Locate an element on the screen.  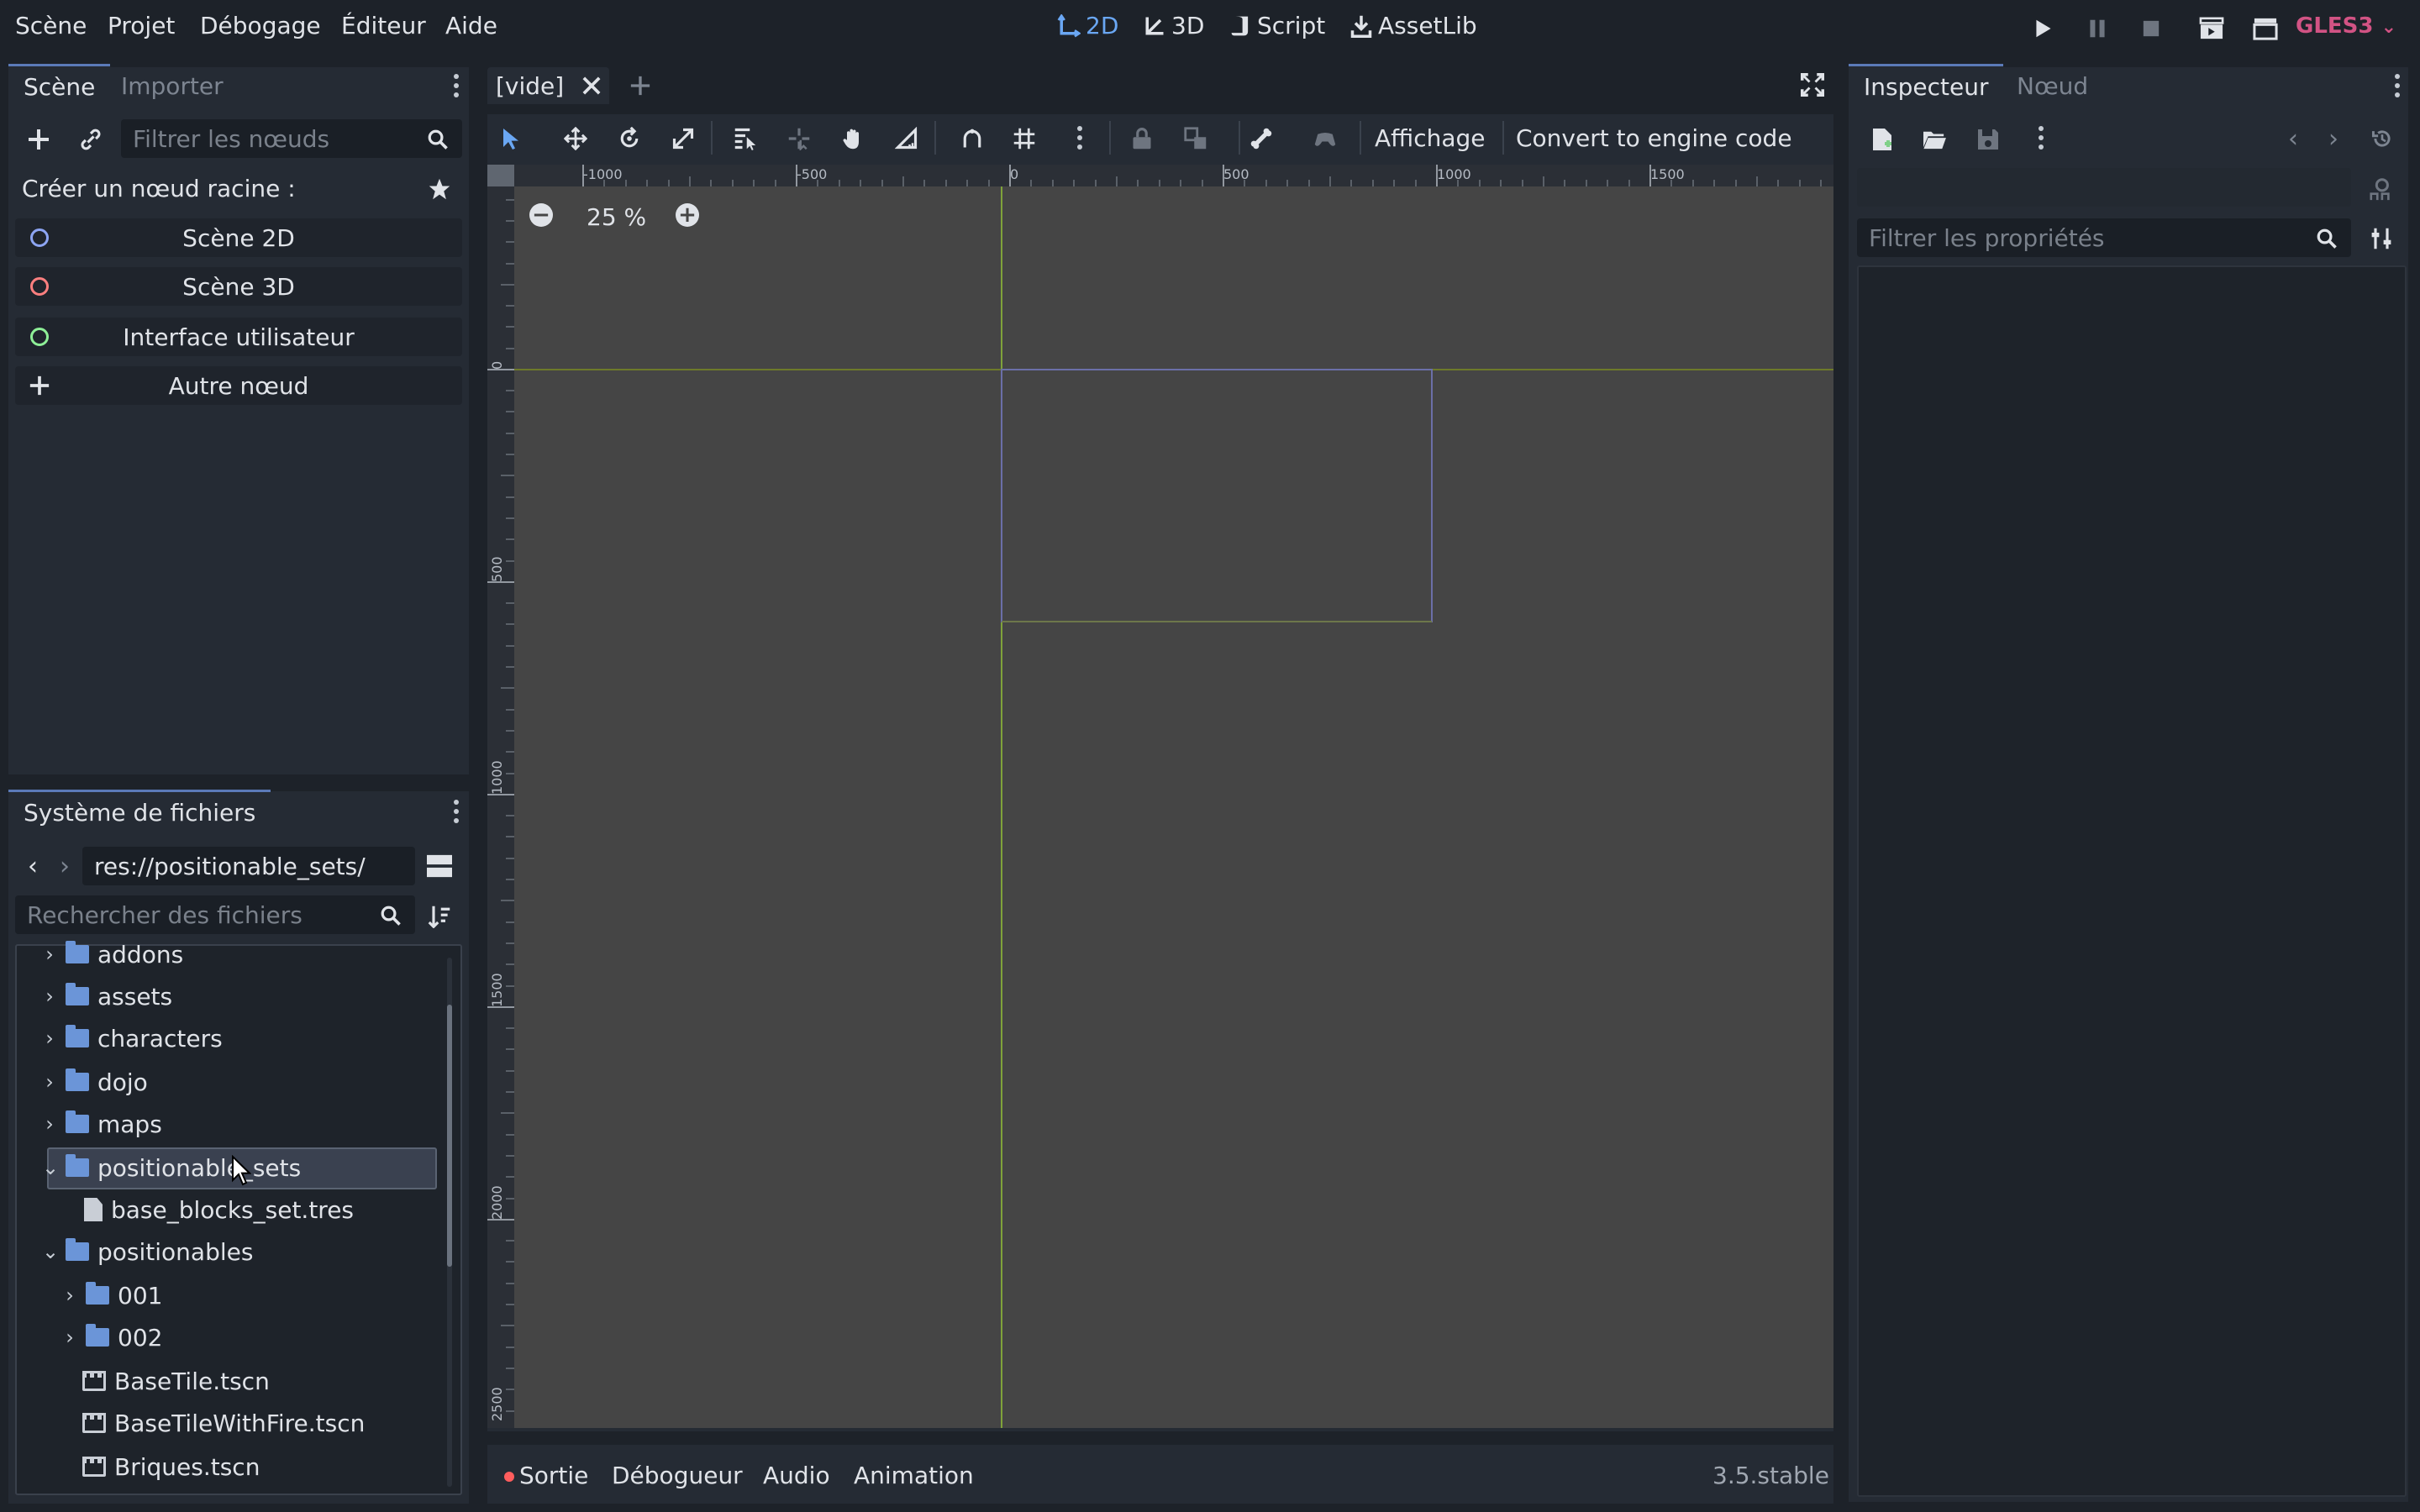
play-button is located at coordinates (2044, 28).